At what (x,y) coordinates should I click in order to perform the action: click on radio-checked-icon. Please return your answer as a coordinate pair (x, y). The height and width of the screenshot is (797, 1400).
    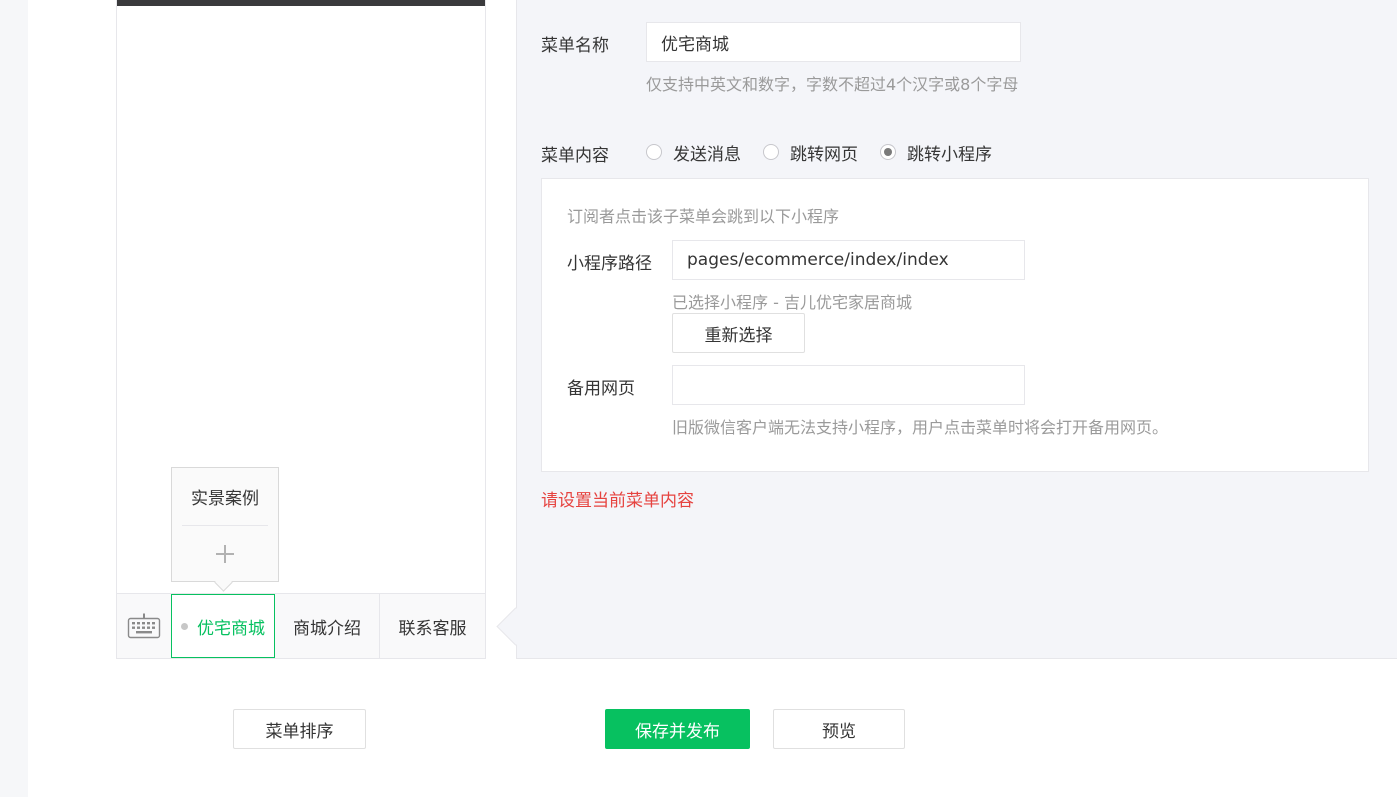
    Looking at the image, I should click on (888, 152).